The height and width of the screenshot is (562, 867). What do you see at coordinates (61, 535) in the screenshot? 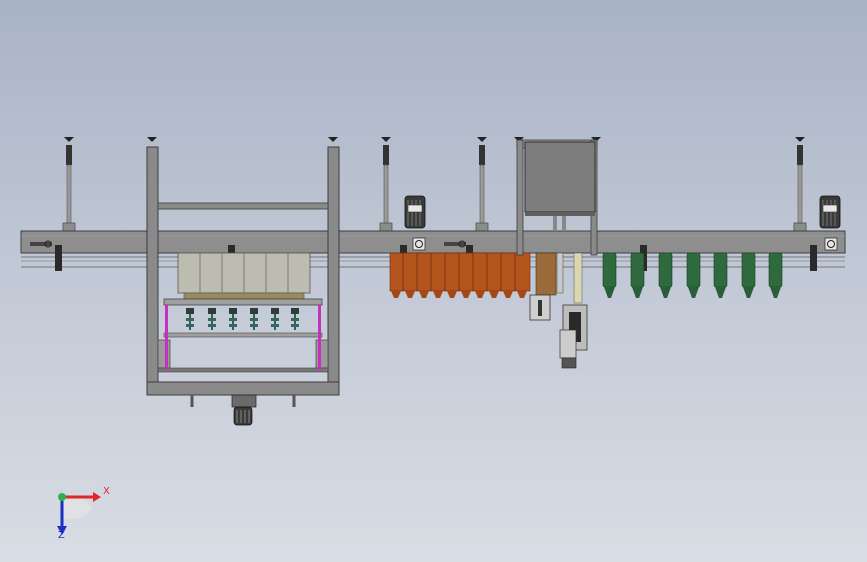
I see `axis-z-label: Z` at bounding box center [61, 535].